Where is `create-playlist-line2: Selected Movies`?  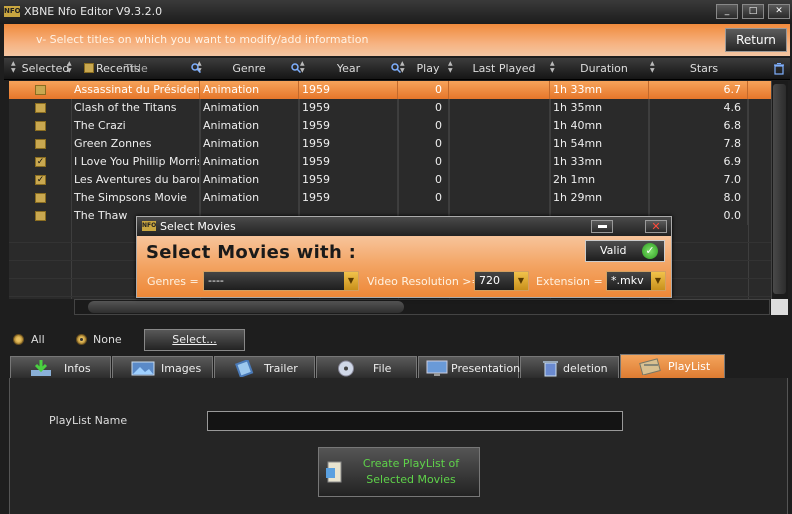 create-playlist-line2: Selected Movies is located at coordinates (411, 479).